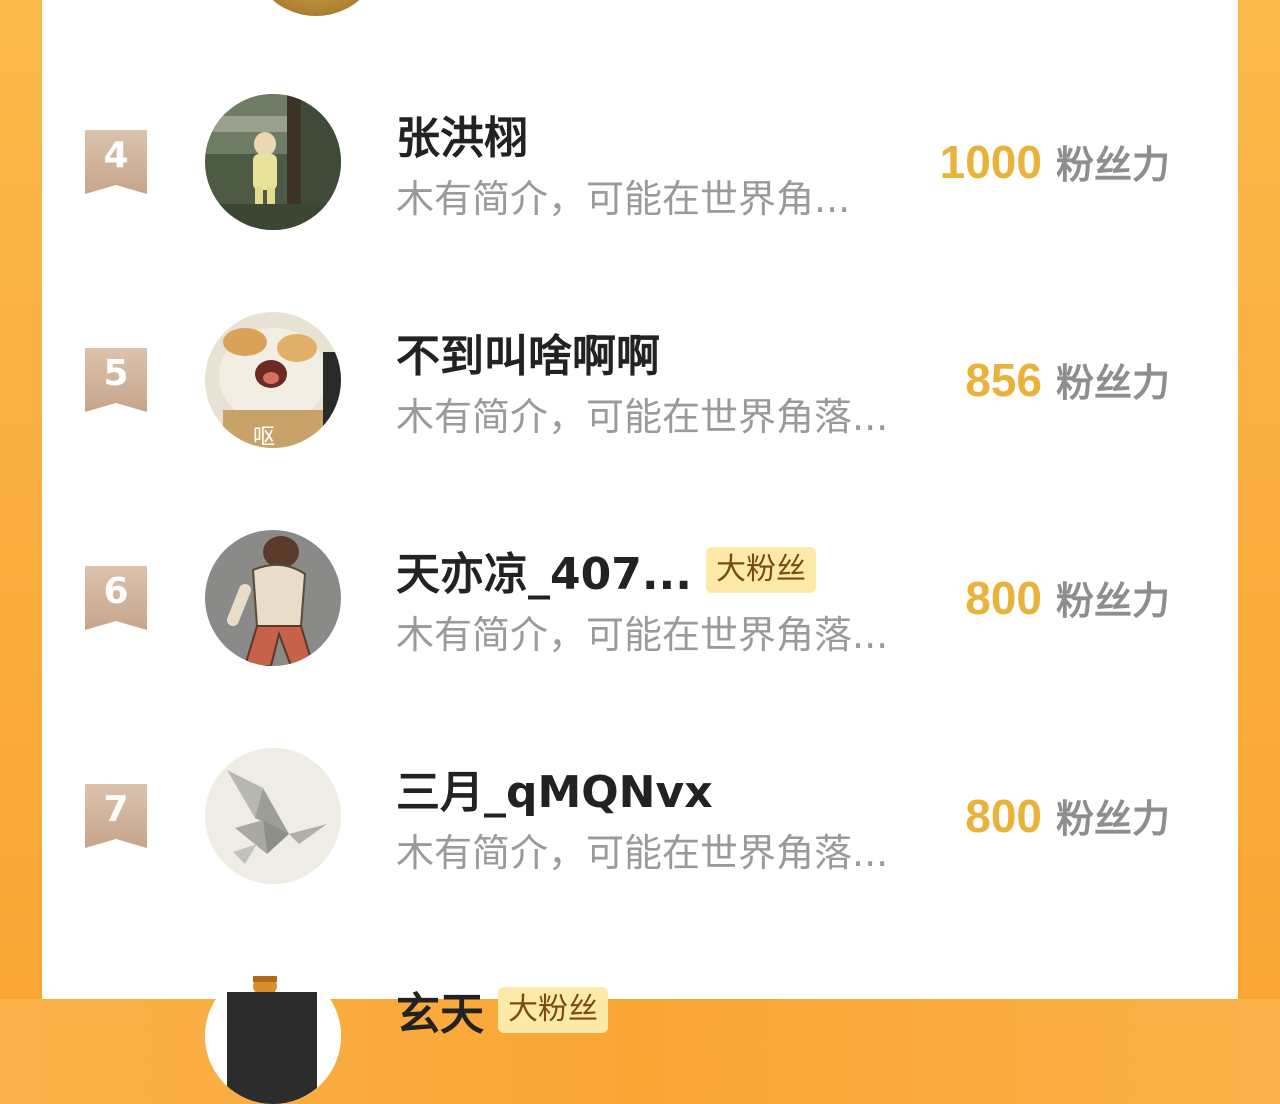 The height and width of the screenshot is (1104, 1280). I want to click on user-name-line: 张洪栩, so click(462, 135).